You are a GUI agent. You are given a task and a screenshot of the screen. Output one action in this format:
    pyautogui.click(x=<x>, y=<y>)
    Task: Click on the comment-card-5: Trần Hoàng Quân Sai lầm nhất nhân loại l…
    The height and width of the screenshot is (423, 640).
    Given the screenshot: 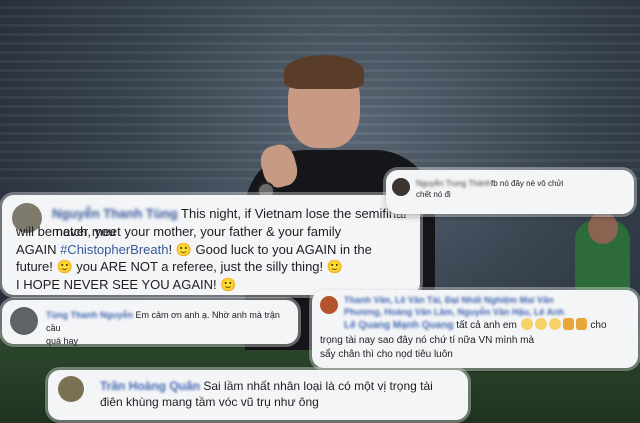 What is the action you would take?
    pyautogui.click(x=258, y=395)
    